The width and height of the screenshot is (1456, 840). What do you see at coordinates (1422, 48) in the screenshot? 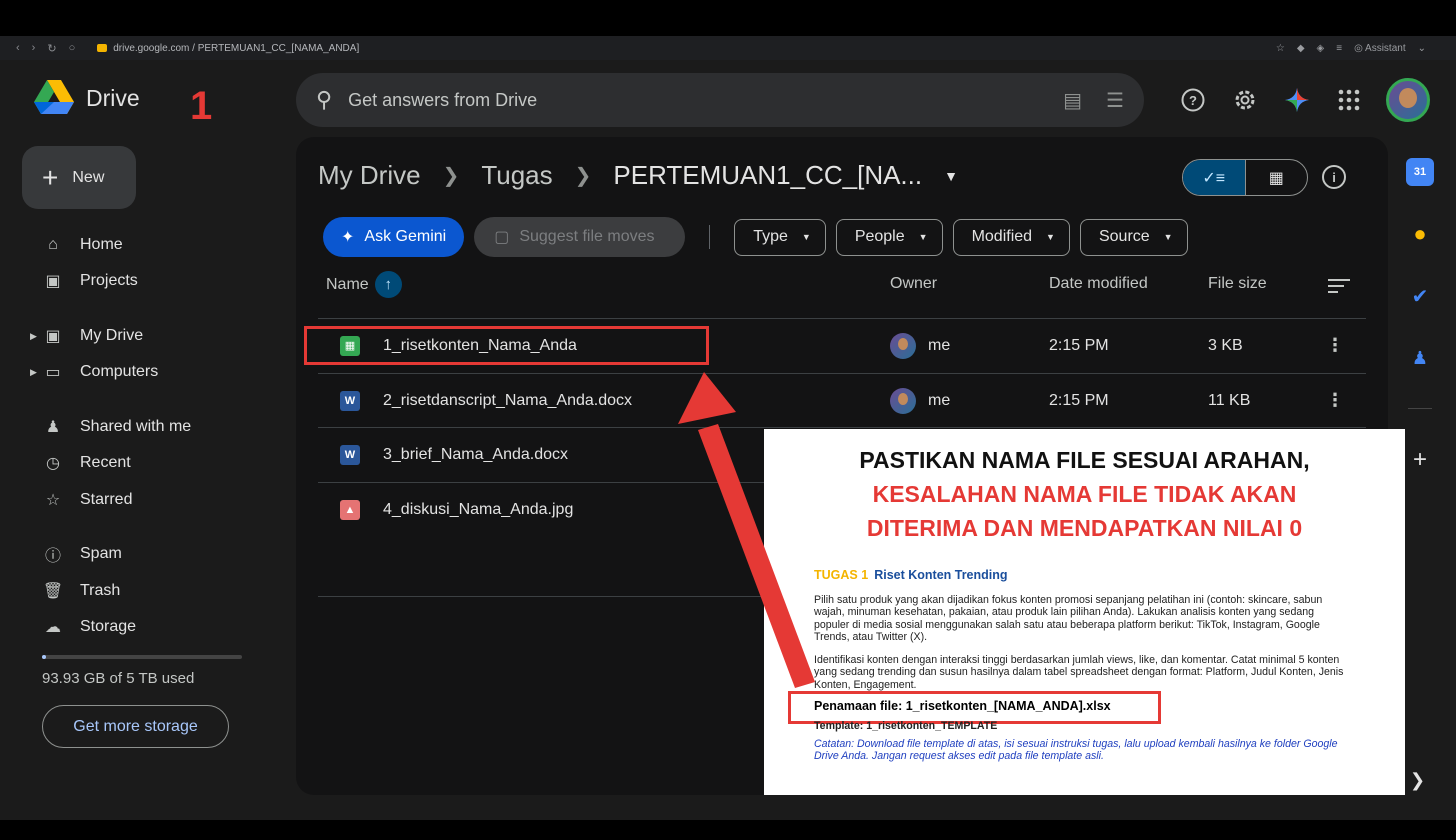
I see `chevron-down-icon: ⌄` at bounding box center [1422, 48].